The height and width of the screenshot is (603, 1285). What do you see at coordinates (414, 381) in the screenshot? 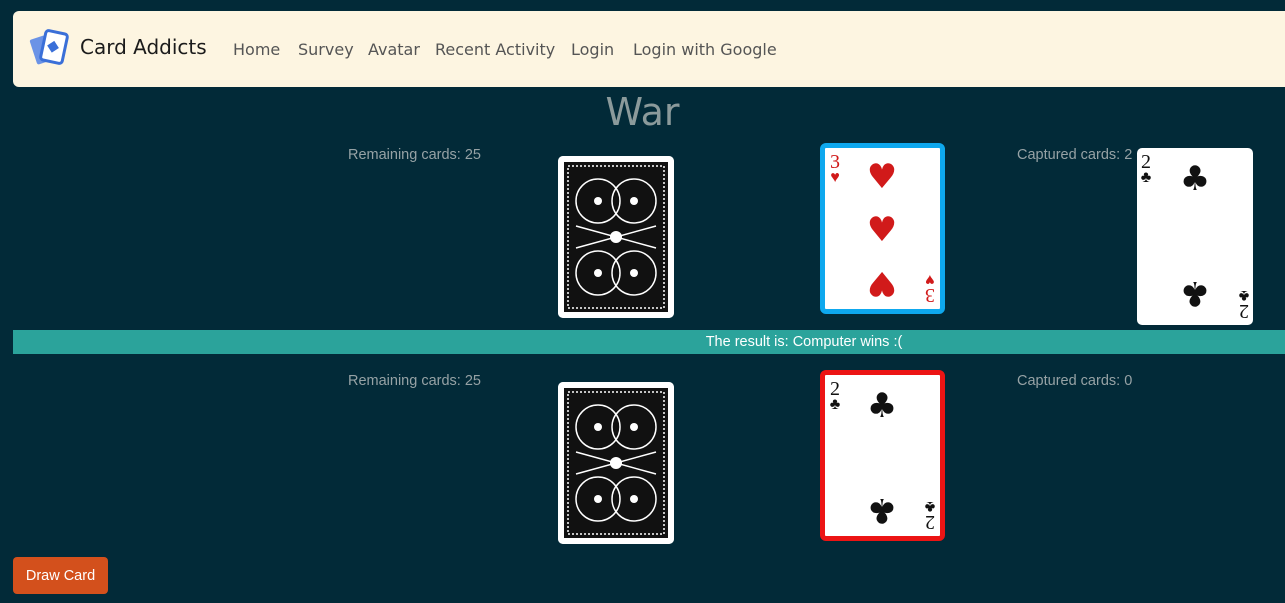
I see `player-remaining-label: Remaining cards: 25` at bounding box center [414, 381].